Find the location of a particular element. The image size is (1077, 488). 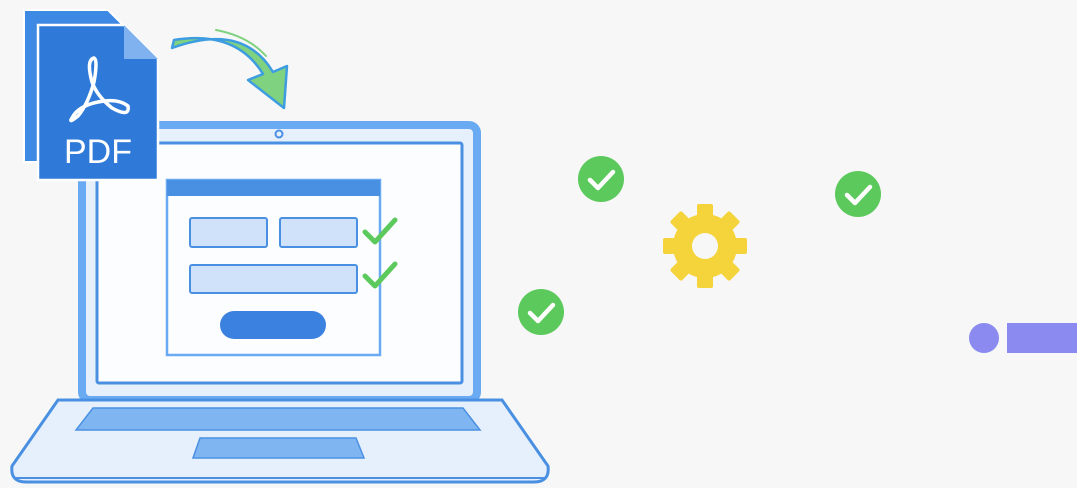

form-window is located at coordinates (281, 267).